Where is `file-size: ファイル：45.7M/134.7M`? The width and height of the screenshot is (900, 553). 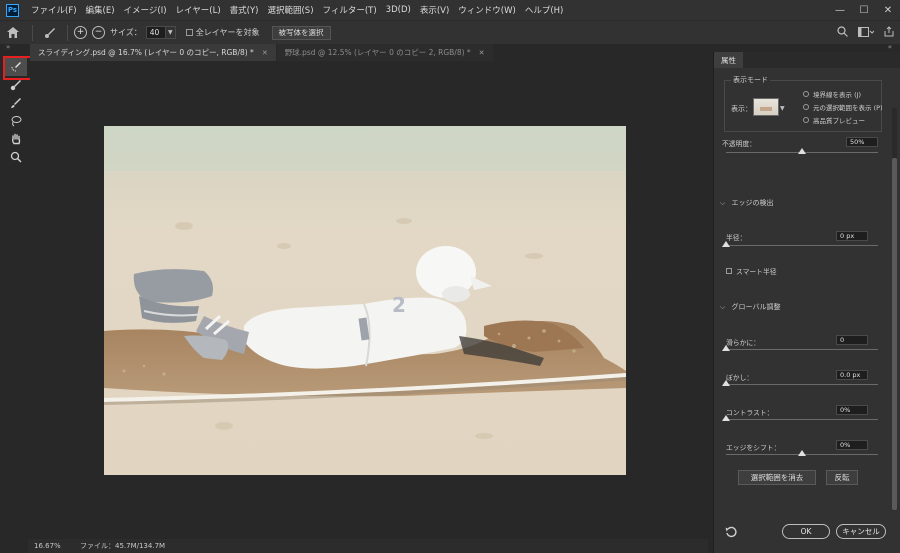
file-size: ファイル：45.7M/134.7M is located at coordinates (116, 546).